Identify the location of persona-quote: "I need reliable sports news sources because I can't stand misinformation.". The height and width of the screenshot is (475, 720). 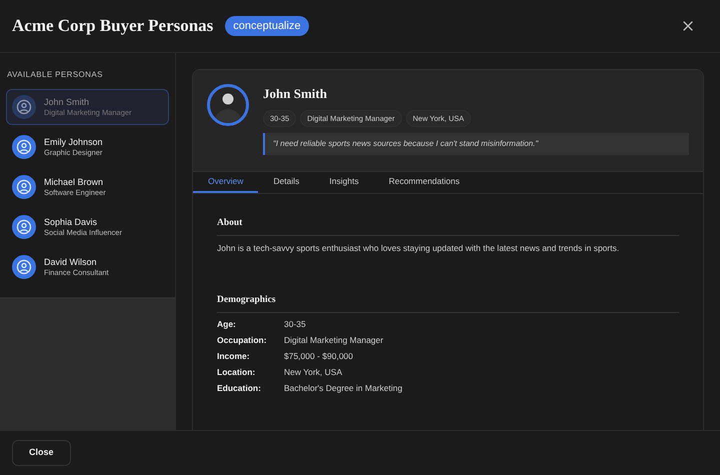
(476, 143).